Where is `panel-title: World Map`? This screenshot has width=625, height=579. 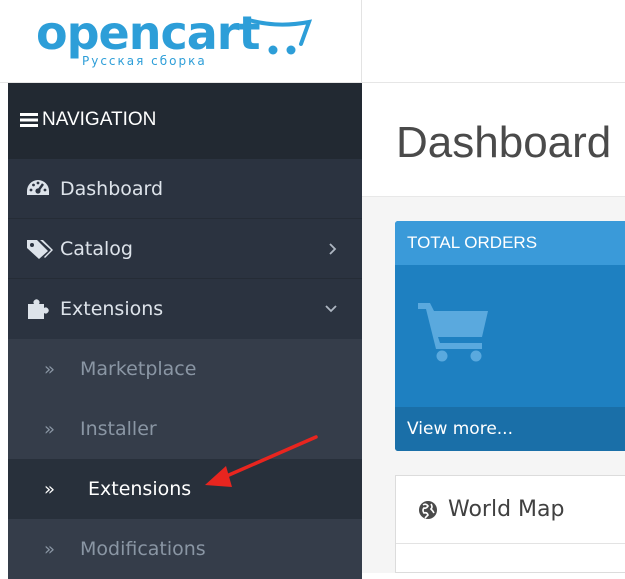
panel-title: World Map is located at coordinates (506, 509).